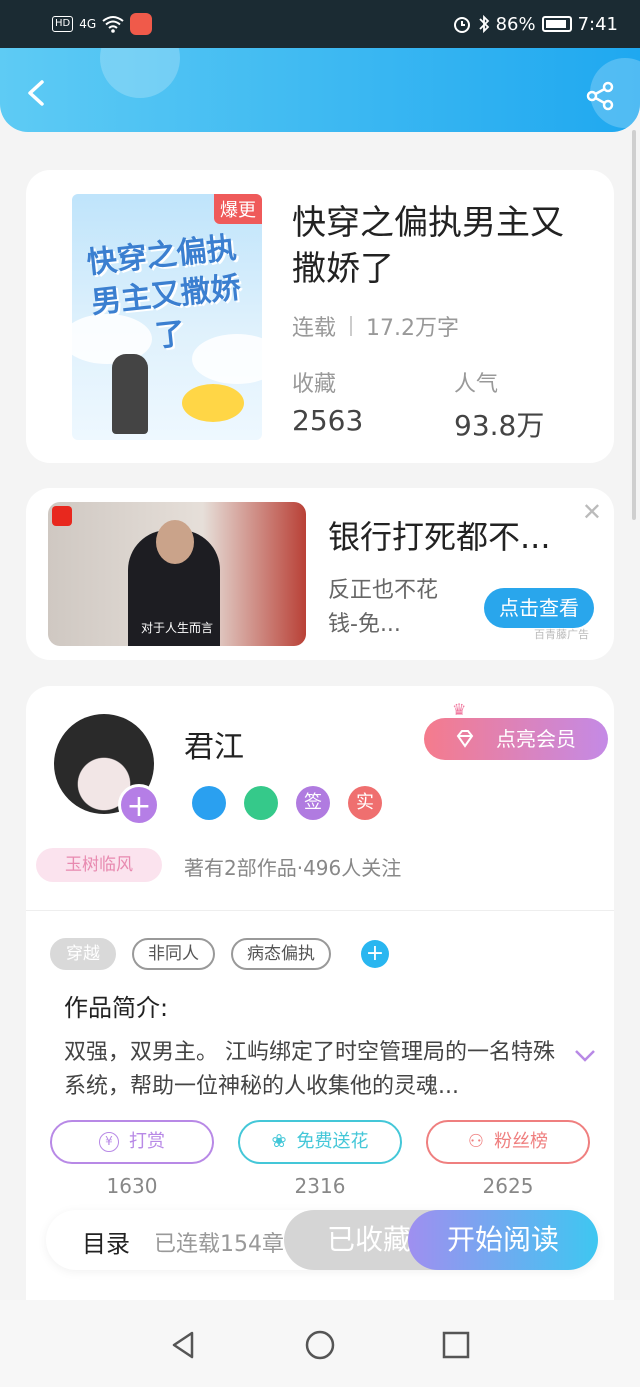  What do you see at coordinates (88, 24) in the screenshot?
I see `signal-icon: 4G` at bounding box center [88, 24].